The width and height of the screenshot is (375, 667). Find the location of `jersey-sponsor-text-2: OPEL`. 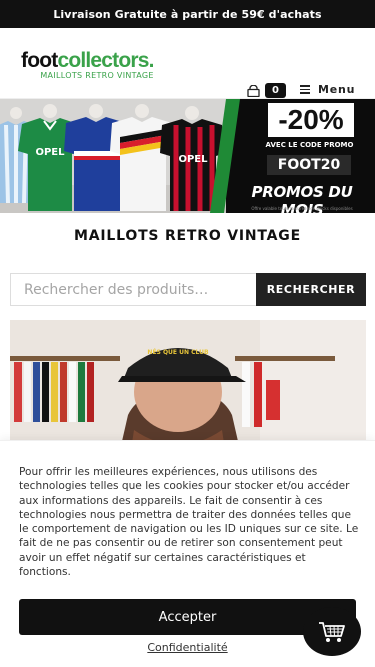

jersey-sponsor-text-2: OPEL is located at coordinates (193, 159).